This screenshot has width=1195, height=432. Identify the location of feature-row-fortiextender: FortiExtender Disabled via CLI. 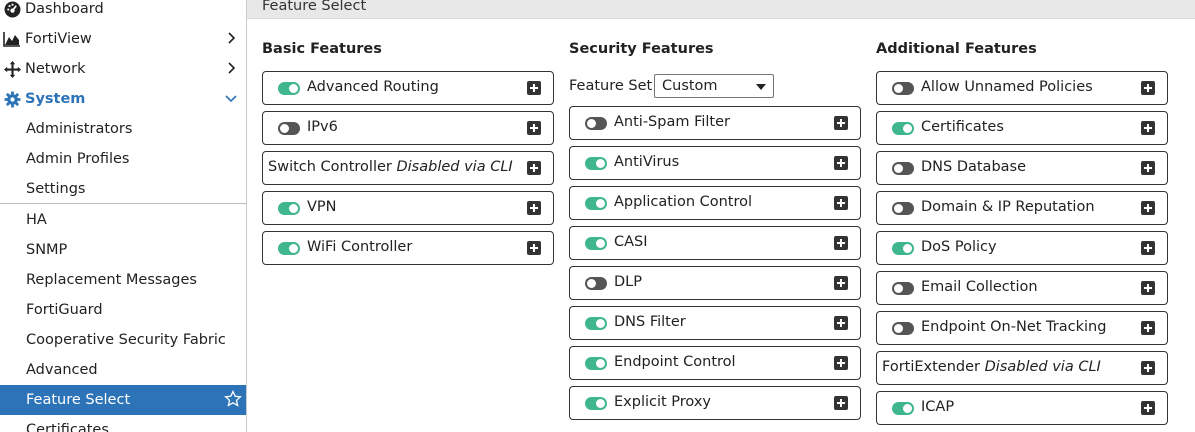
(1022, 368).